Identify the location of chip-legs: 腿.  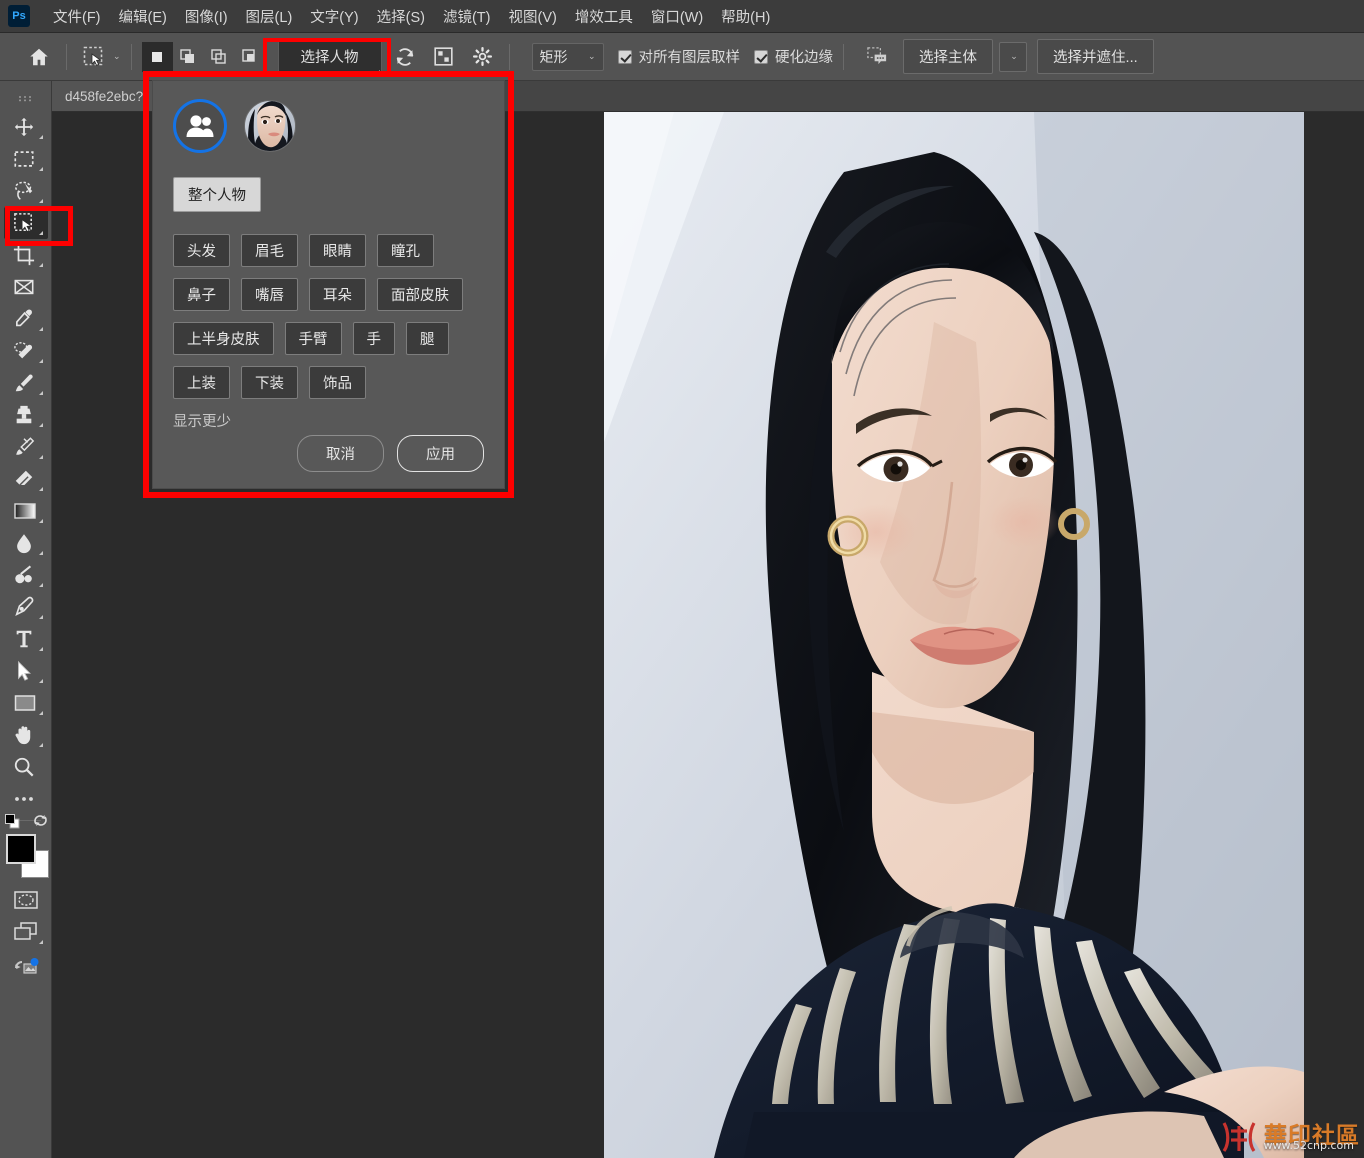
(427, 338).